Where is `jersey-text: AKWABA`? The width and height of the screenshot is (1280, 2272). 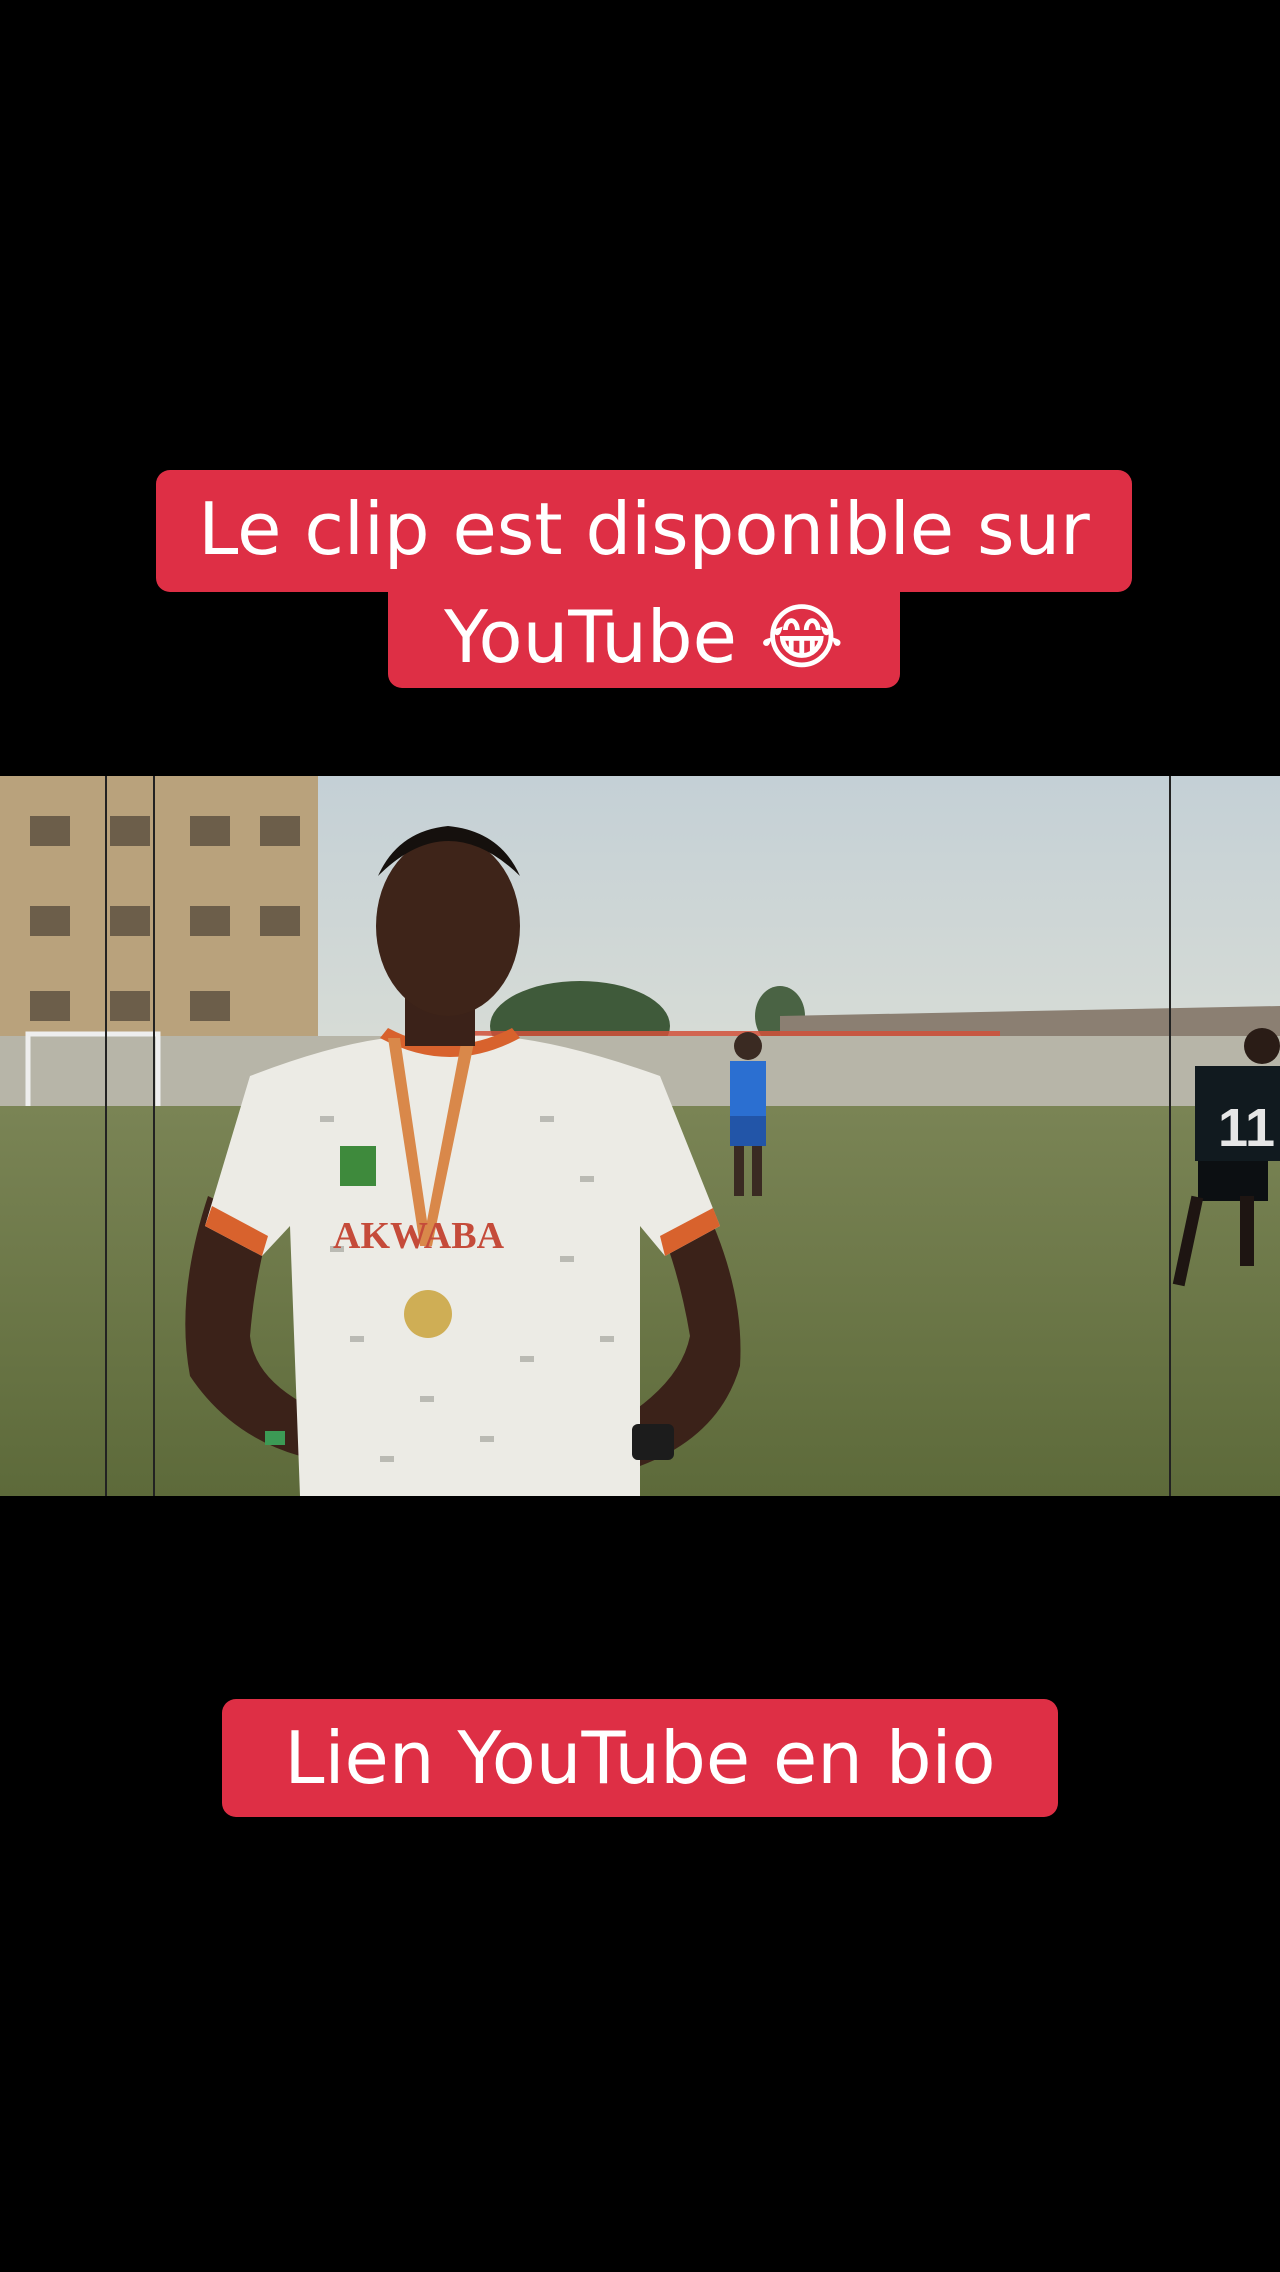 jersey-text: AKWABA is located at coordinates (419, 1236).